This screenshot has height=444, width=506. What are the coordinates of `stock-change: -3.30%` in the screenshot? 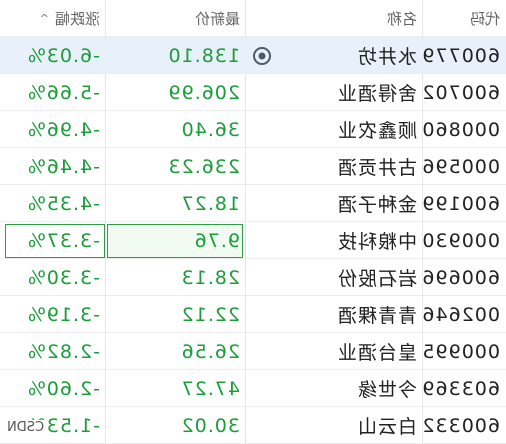 It's located at (63, 277).